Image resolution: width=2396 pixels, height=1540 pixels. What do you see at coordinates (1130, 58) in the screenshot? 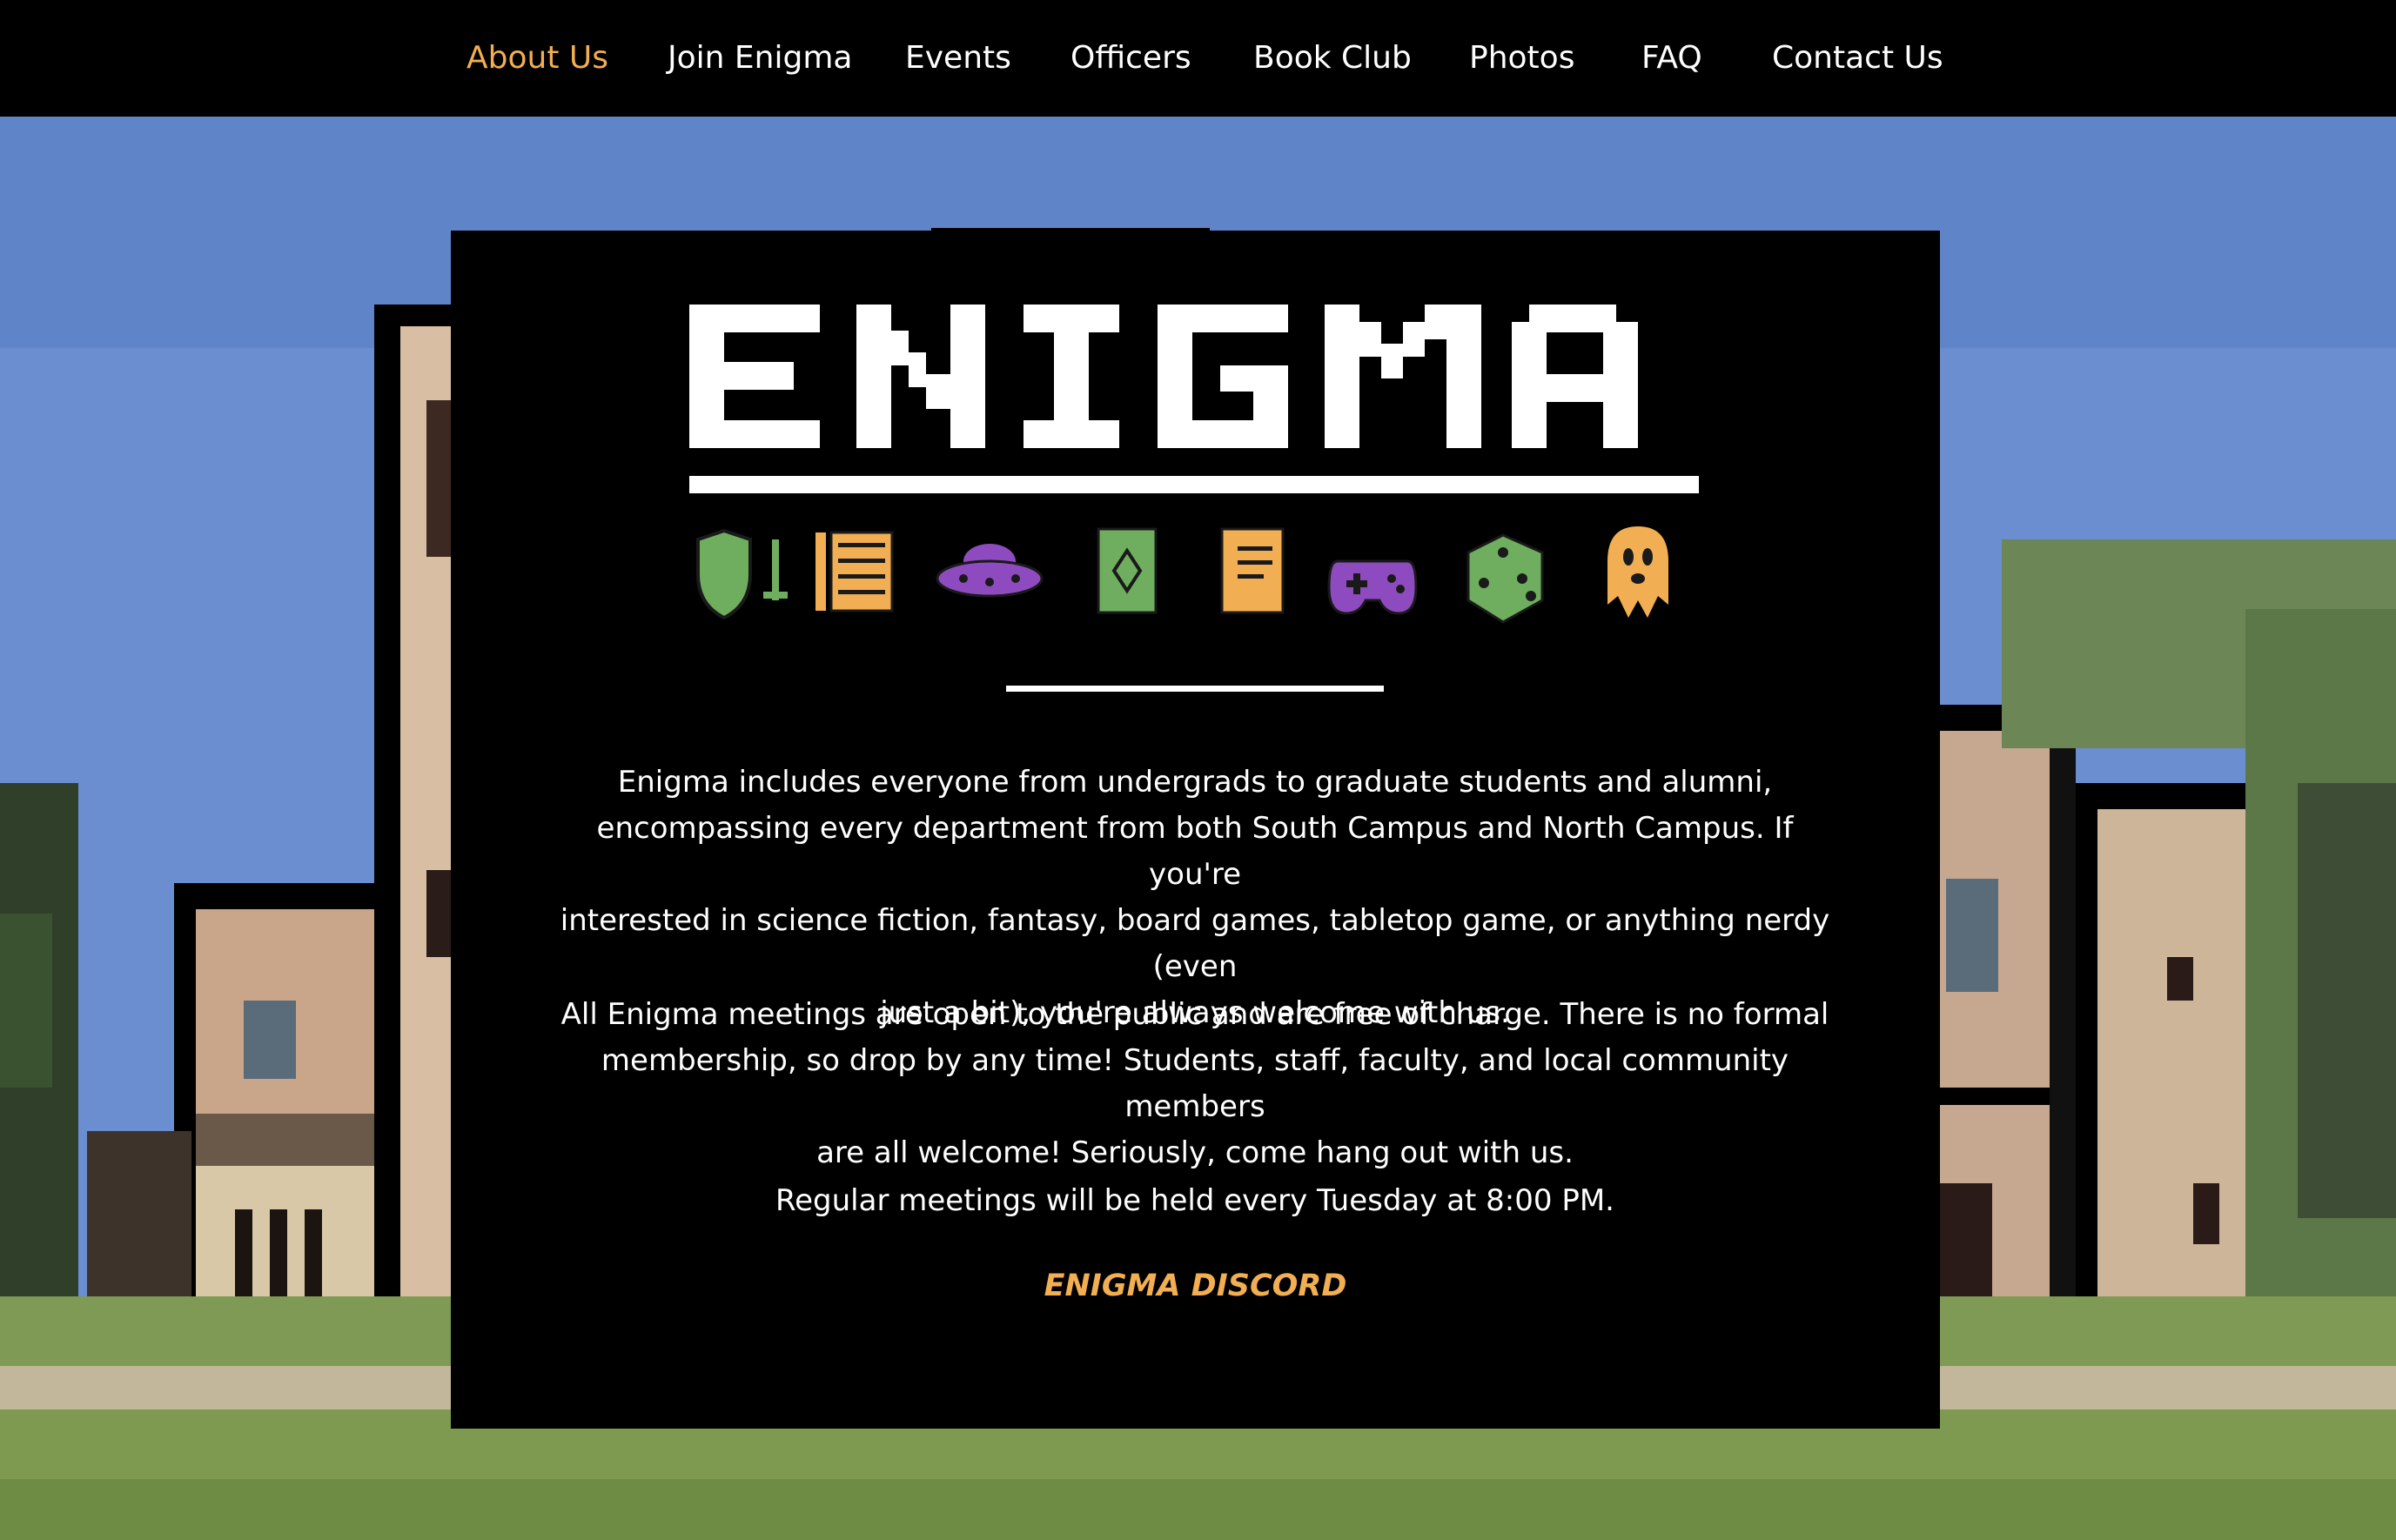
I see `nav-officers: Officers` at bounding box center [1130, 58].